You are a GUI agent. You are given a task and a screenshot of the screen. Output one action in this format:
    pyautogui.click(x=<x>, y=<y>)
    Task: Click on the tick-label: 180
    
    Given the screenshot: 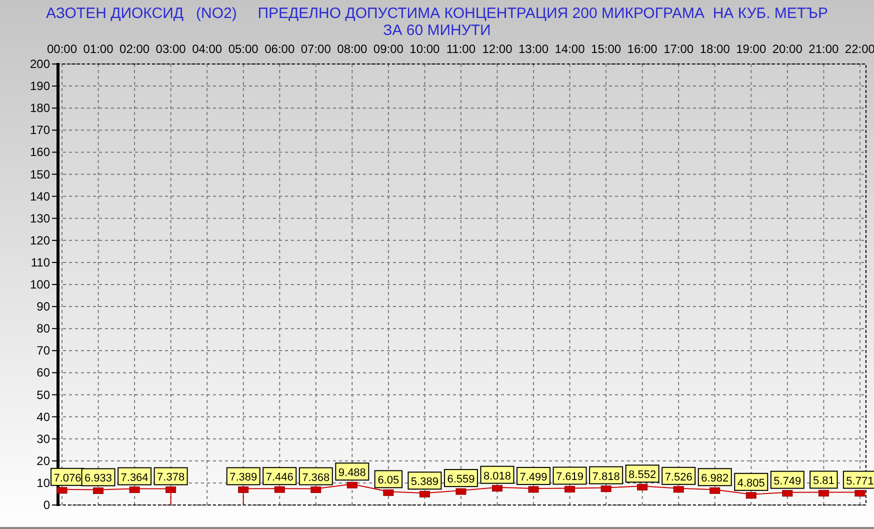 What is the action you would take?
    pyautogui.click(x=40, y=108)
    